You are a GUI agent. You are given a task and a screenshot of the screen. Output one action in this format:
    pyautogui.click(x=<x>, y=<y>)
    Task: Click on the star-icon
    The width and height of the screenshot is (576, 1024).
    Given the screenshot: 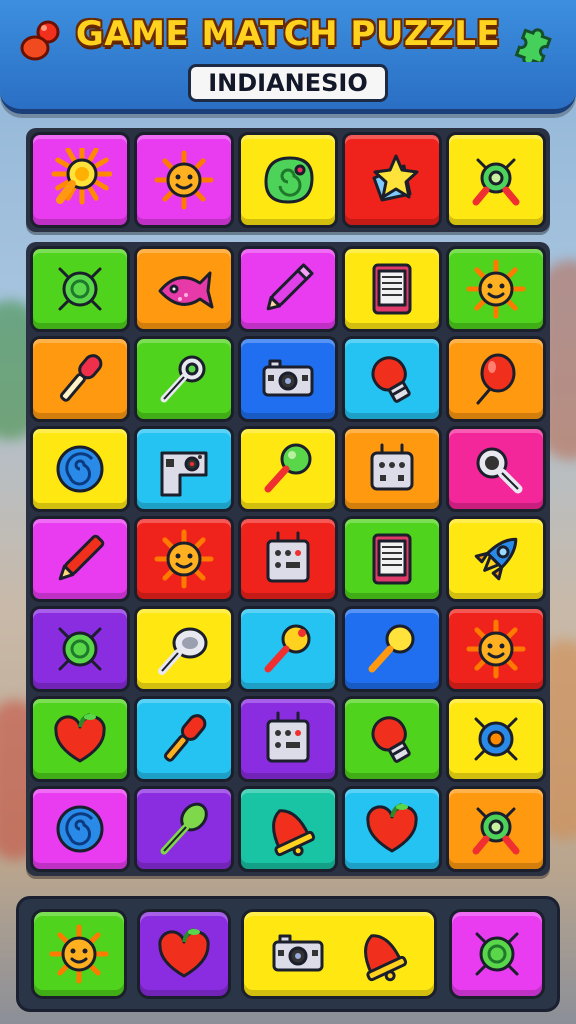 What is the action you would take?
    pyautogui.click(x=395, y=178)
    